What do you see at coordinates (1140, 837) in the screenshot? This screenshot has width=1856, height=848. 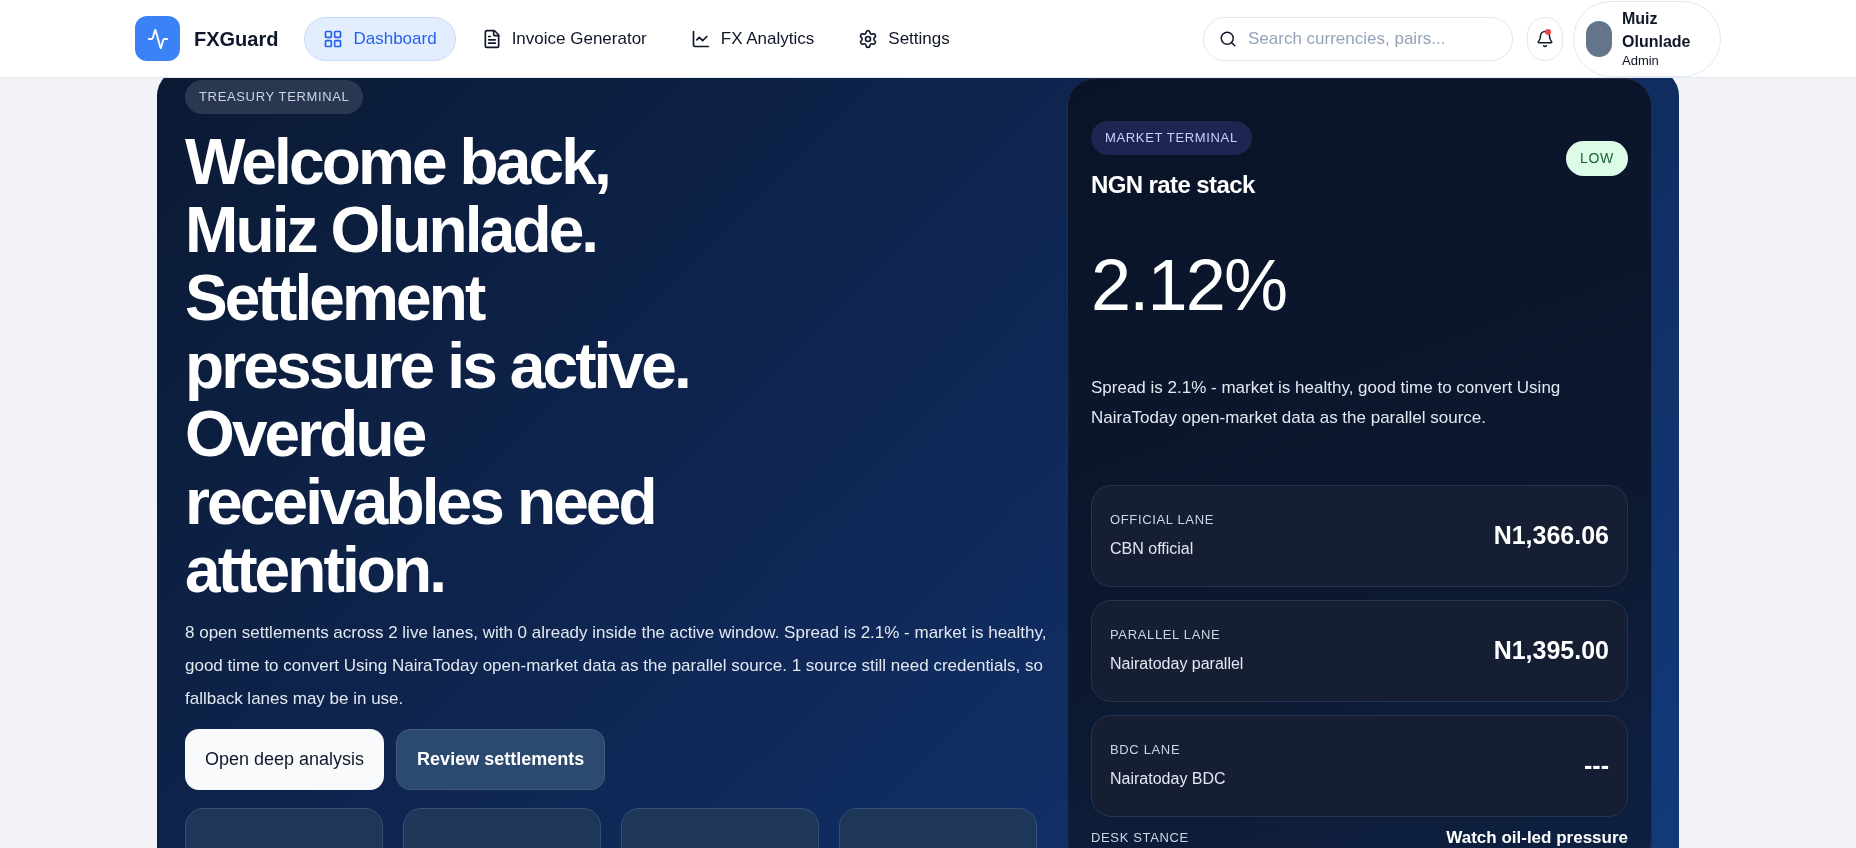 I see `stance-label: DESK STANCE` at bounding box center [1140, 837].